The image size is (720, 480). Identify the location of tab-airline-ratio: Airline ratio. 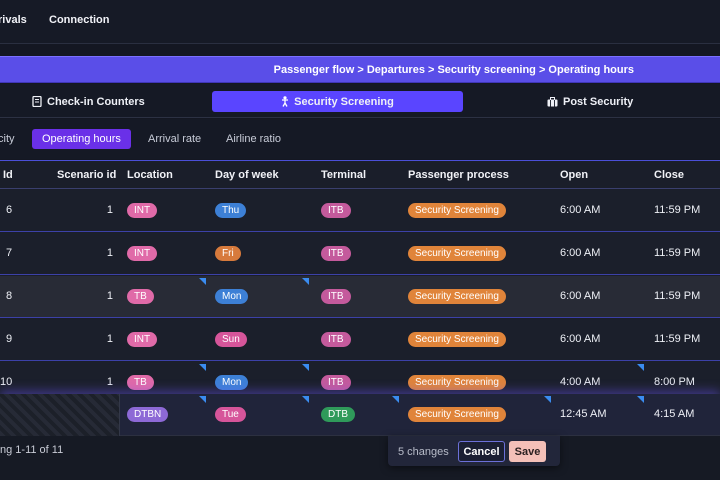
(253, 139).